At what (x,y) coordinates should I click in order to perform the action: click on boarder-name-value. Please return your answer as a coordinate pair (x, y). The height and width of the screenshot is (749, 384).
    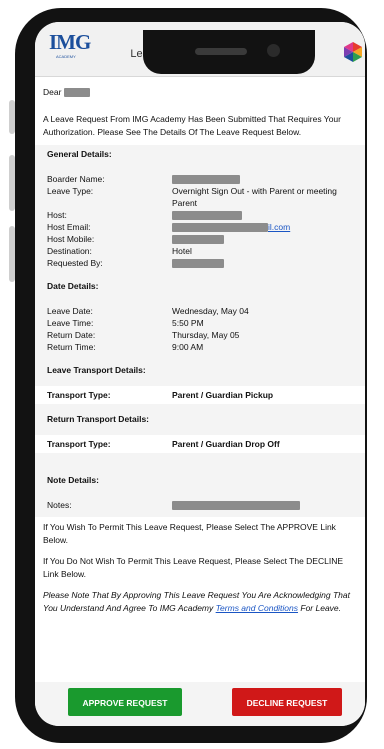
    Looking at the image, I should click on (262, 179).